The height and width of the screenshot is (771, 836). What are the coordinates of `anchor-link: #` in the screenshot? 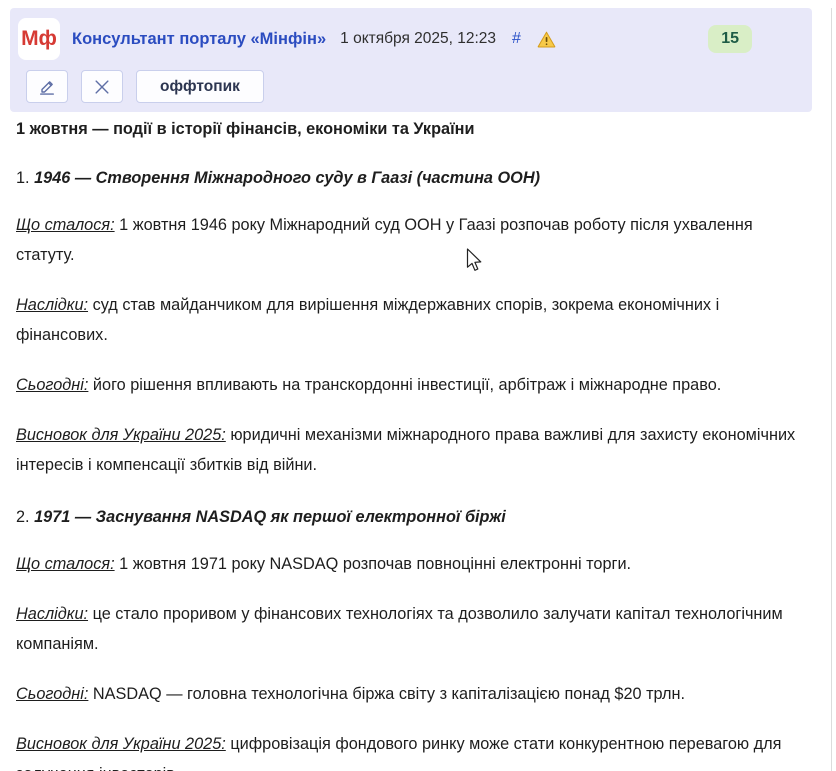 It's located at (516, 39).